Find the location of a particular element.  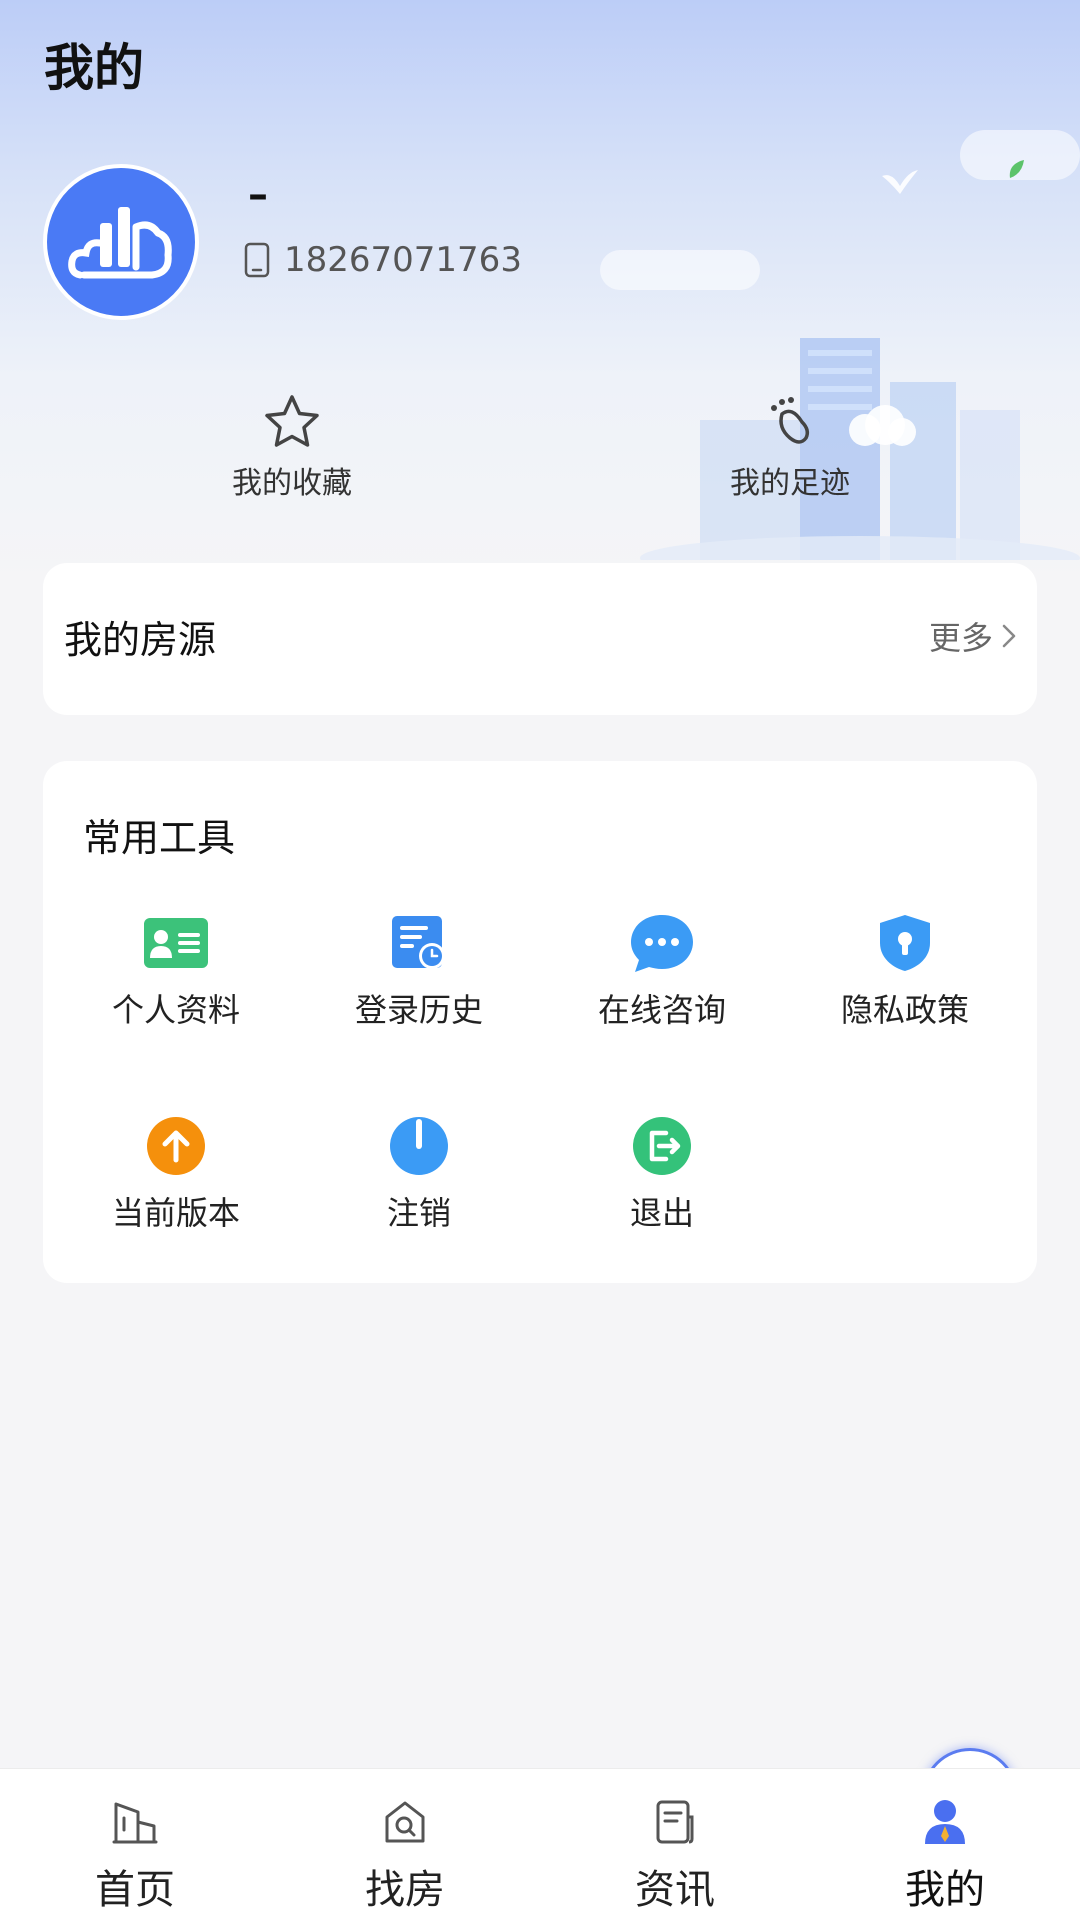

phone-number: 18267071763 is located at coordinates (403, 260).